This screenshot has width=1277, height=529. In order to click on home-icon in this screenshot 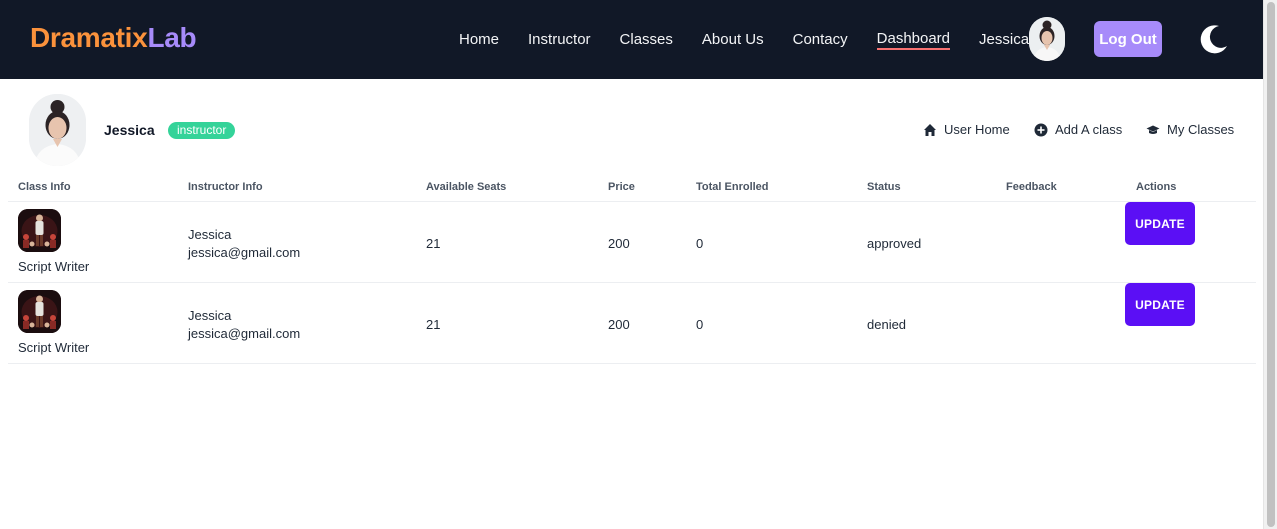, I will do `click(930, 129)`.